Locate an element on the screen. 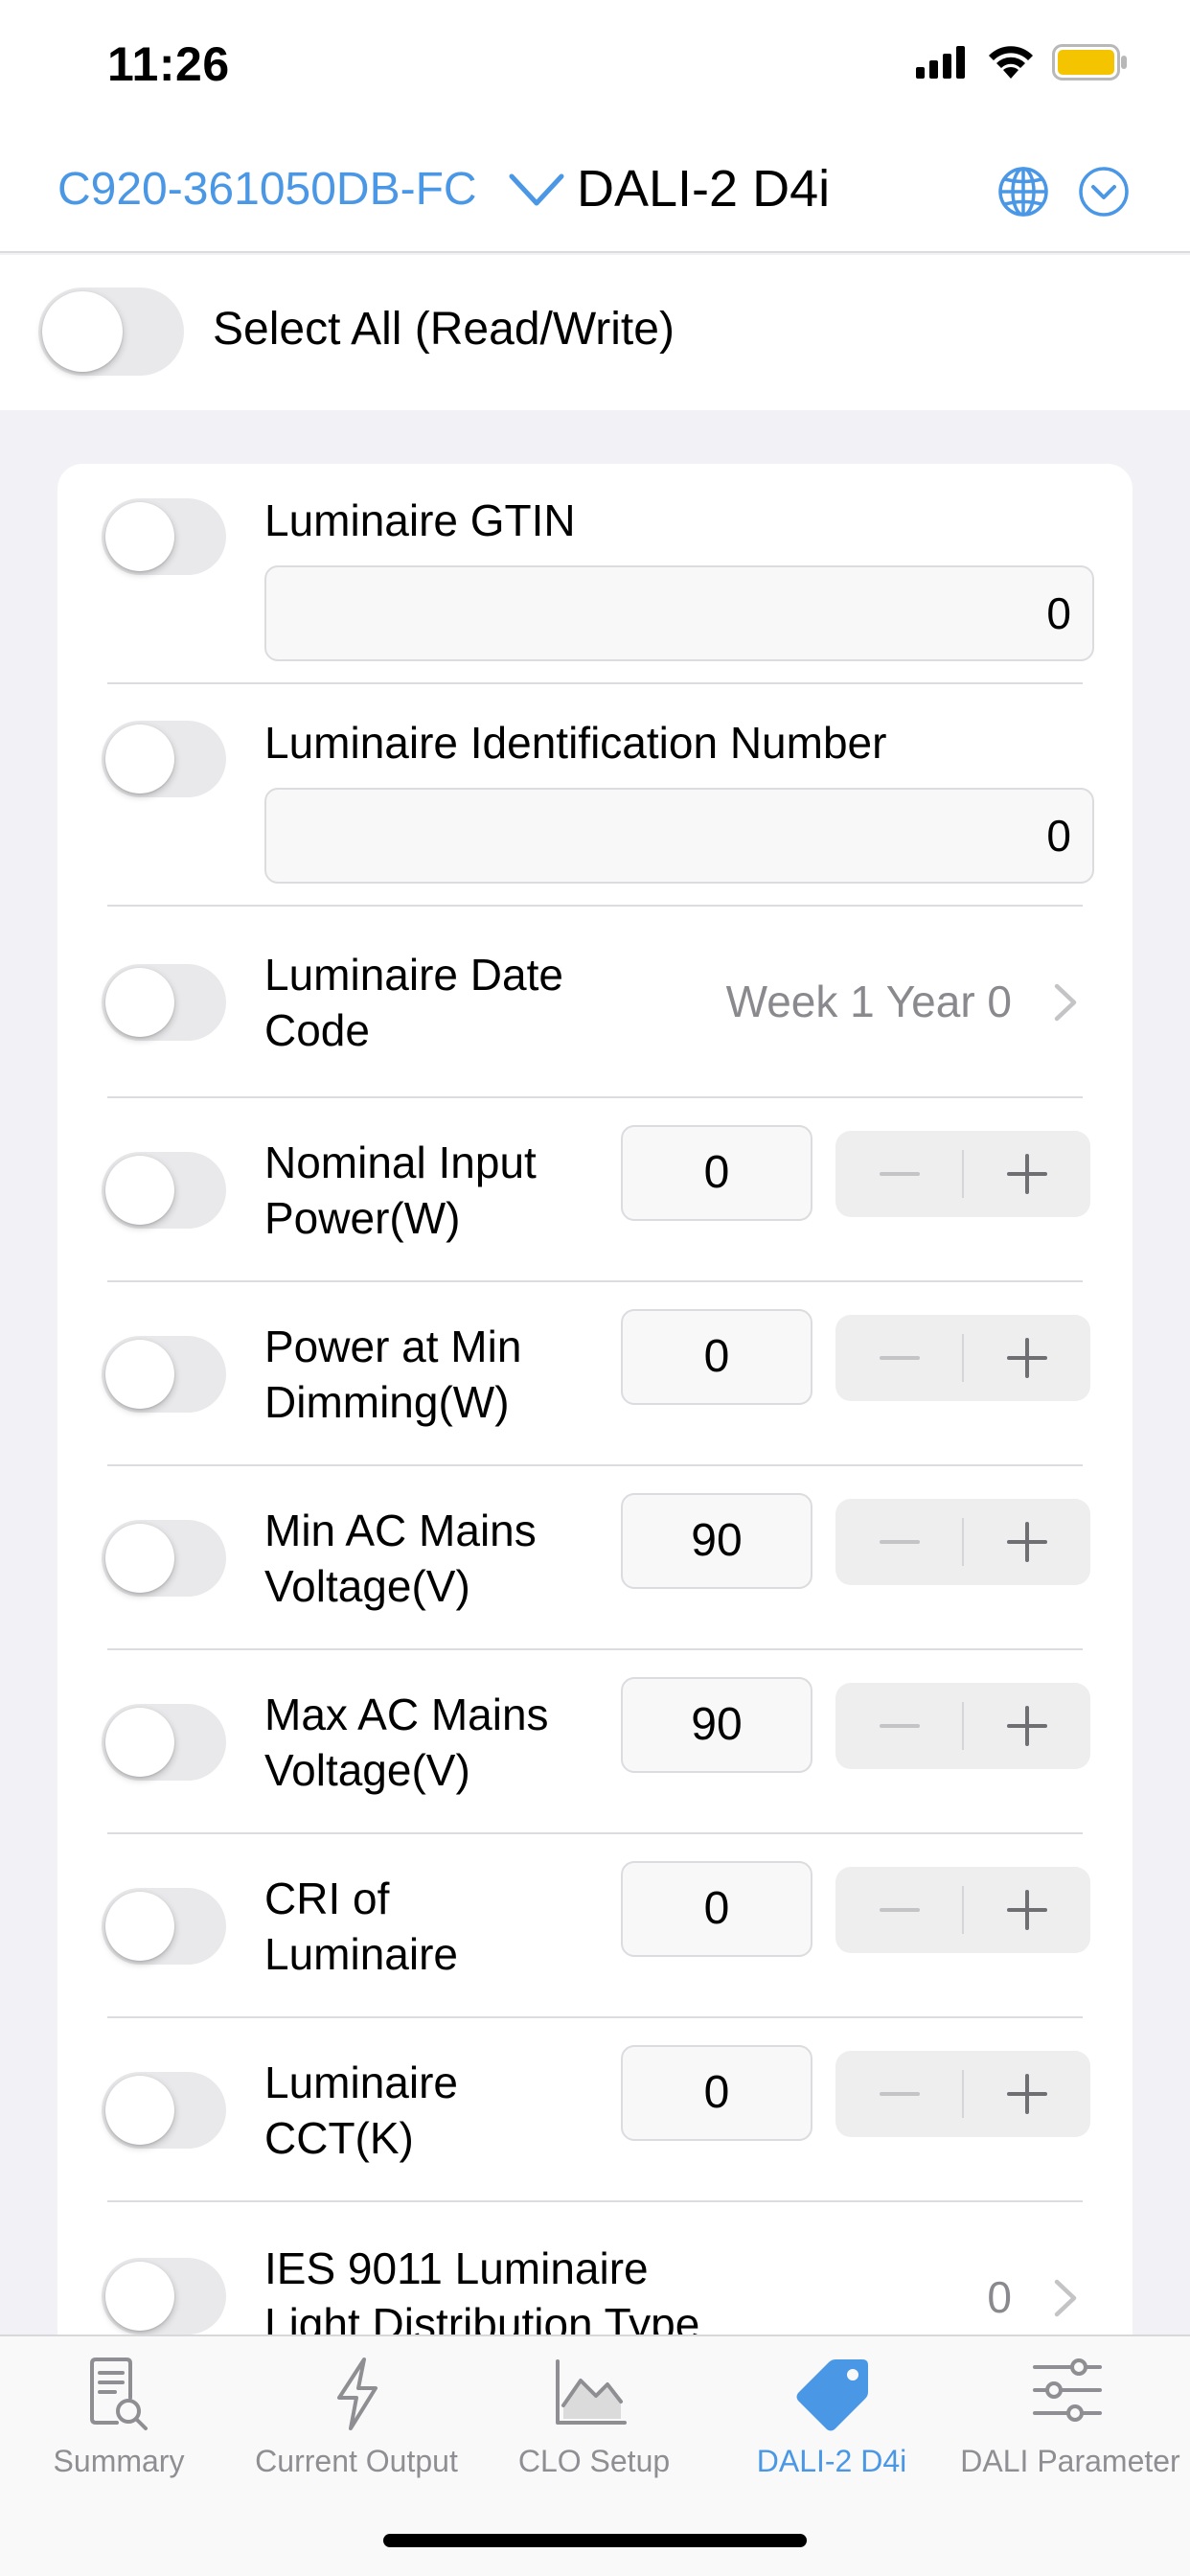 The height and width of the screenshot is (2576, 1190). tab-label: Summary is located at coordinates (119, 2461).